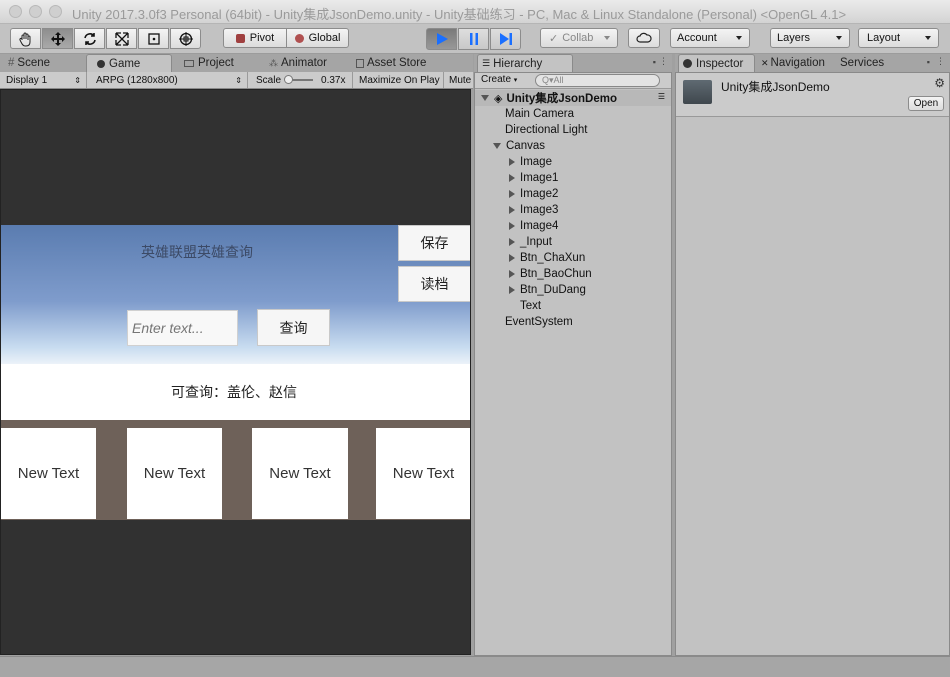 Image resolution: width=950 pixels, height=677 pixels. I want to click on tab-asset-store: Asset Store, so click(389, 63).